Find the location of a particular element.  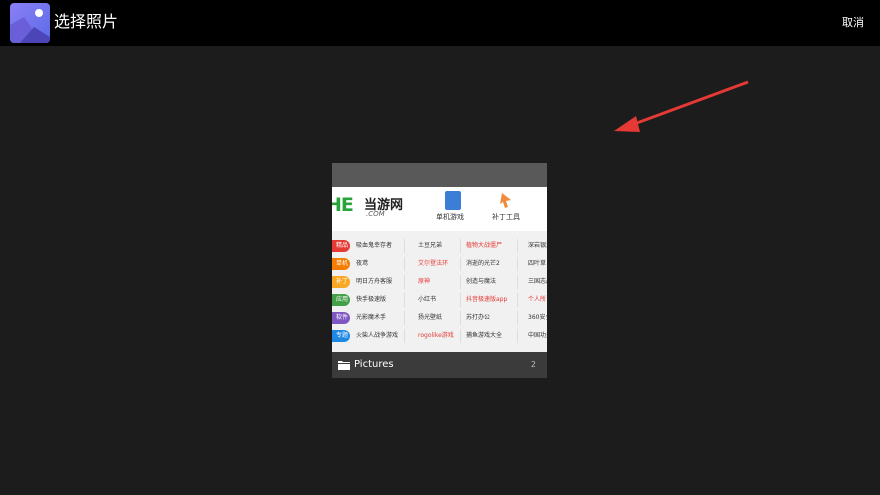

thumbnail-row: 应用 快手极速版 小红书 抖音极速版app 个人所 is located at coordinates (439, 300).